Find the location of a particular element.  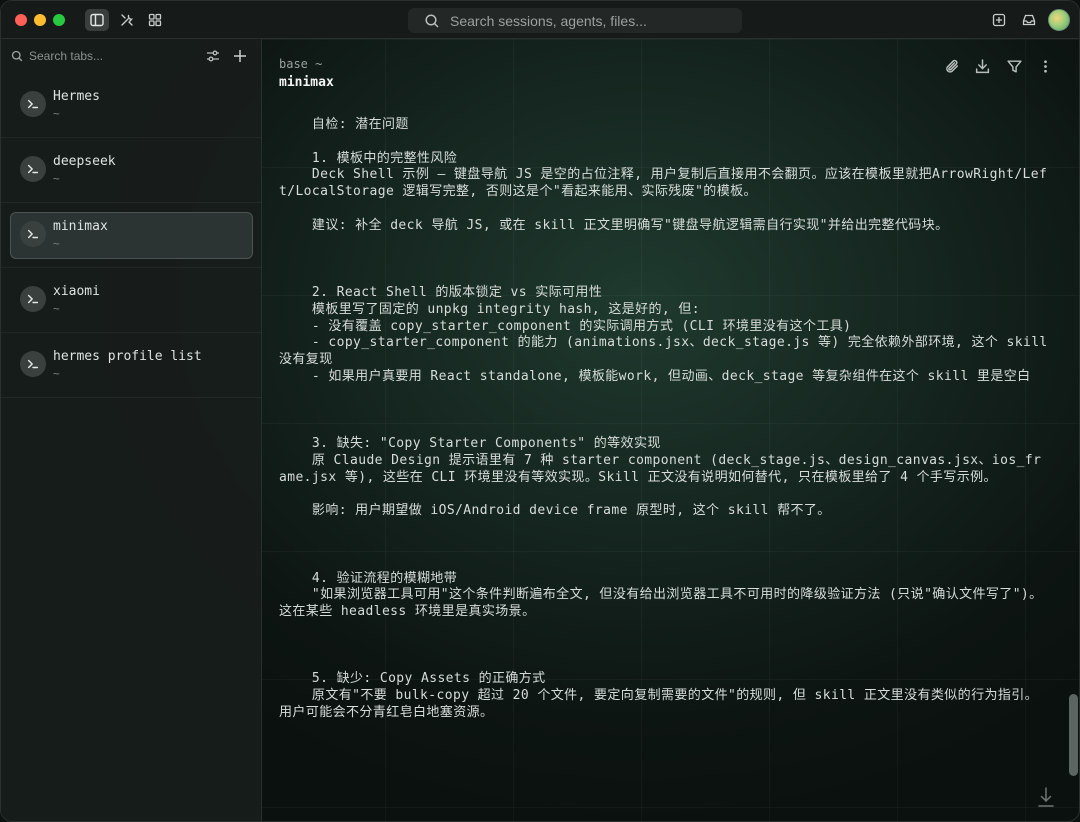

sidebar-item-minimax: minimax ~ is located at coordinates (131, 235).